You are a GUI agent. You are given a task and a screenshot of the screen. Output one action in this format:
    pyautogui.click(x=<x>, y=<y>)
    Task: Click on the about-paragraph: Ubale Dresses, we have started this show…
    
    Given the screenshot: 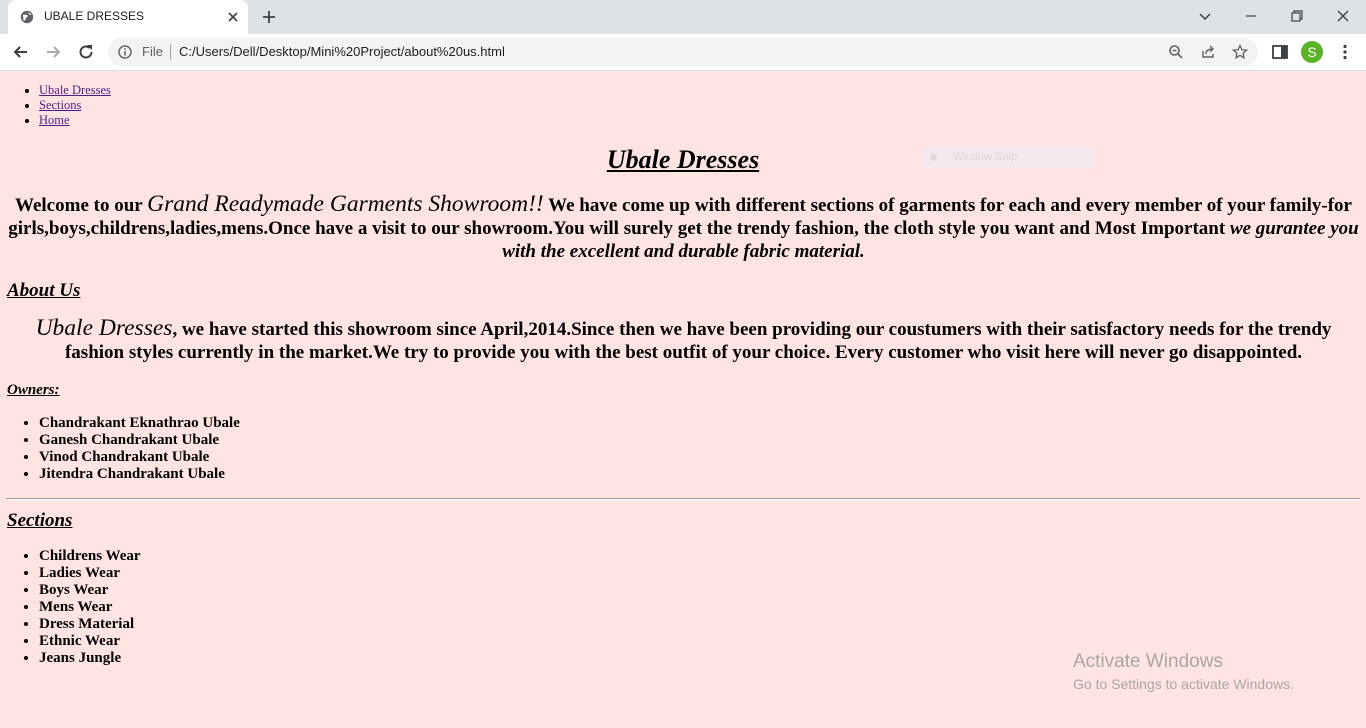 What is the action you would take?
    pyautogui.click(x=683, y=339)
    